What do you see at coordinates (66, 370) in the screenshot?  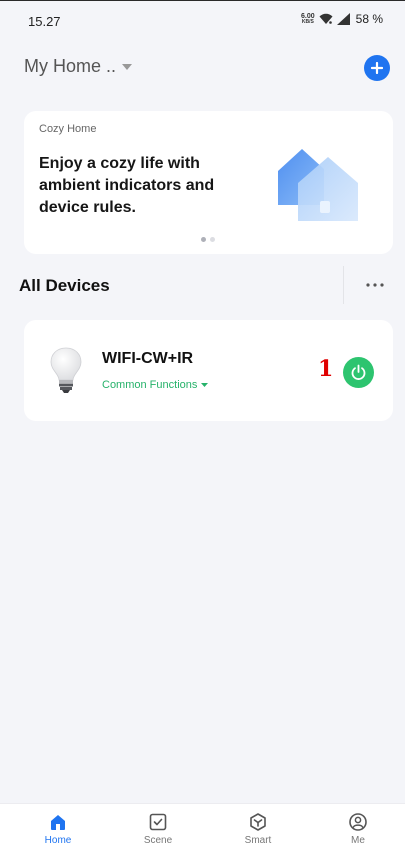 I see `light-bulb-icon` at bounding box center [66, 370].